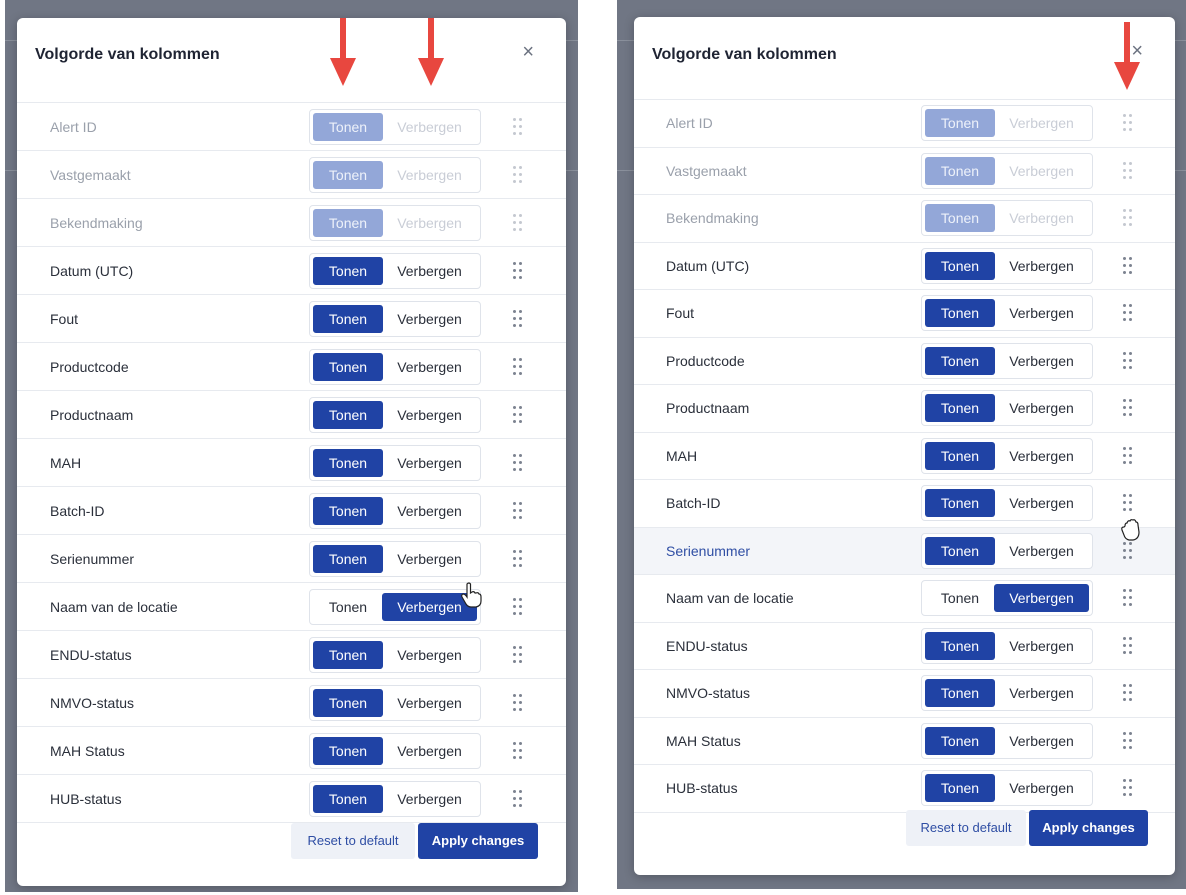  I want to click on column-row: Productnaam Tonen Verbergen, so click(291, 414).